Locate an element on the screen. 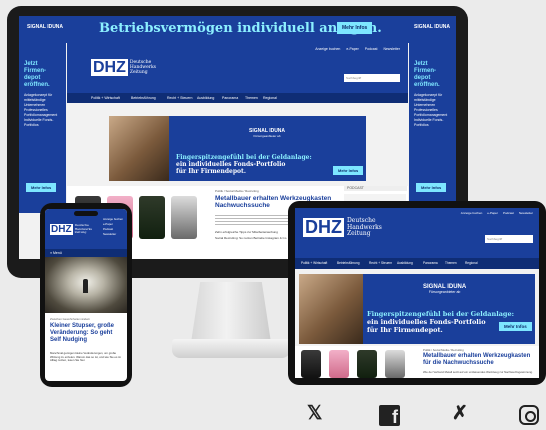 The image size is (546, 430). phone-article-image is located at coordinates (86, 285).